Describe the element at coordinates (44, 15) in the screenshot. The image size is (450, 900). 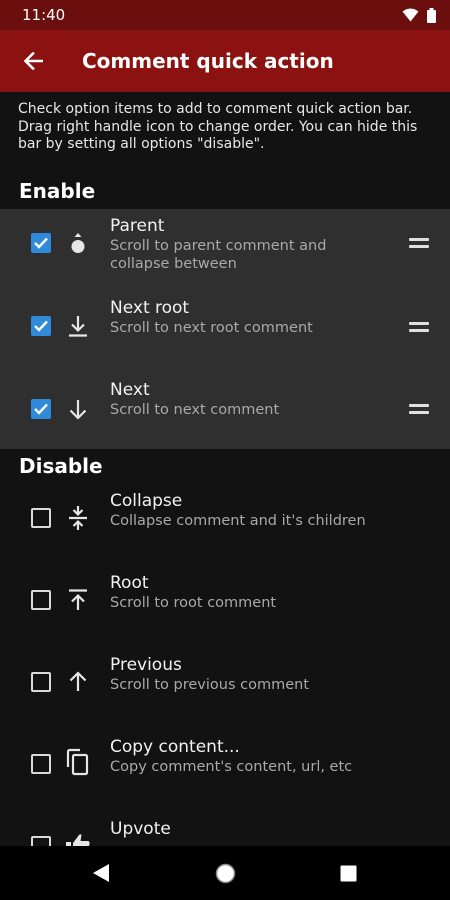
I see `status-time: 11:40` at that location.